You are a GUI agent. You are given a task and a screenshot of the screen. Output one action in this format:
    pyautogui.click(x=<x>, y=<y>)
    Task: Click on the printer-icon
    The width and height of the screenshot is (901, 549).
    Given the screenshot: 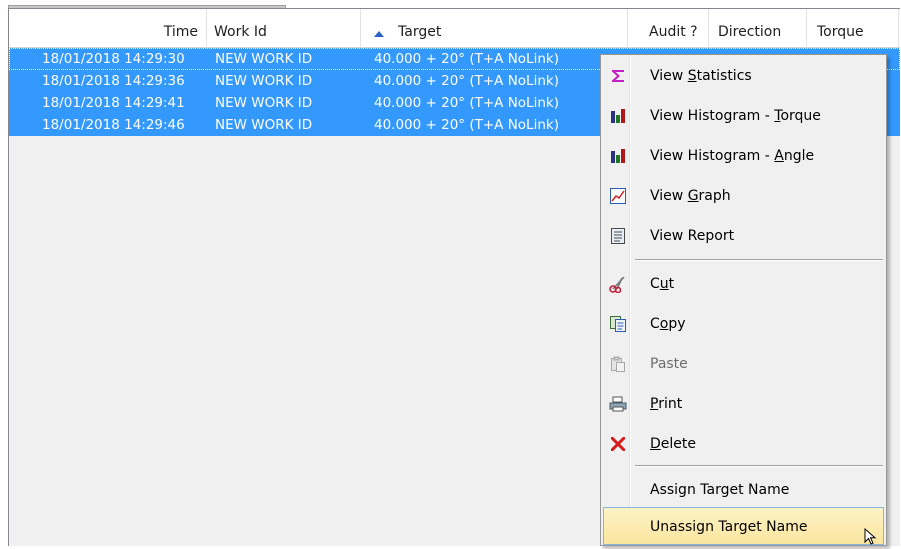 What is the action you would take?
    pyautogui.click(x=618, y=404)
    